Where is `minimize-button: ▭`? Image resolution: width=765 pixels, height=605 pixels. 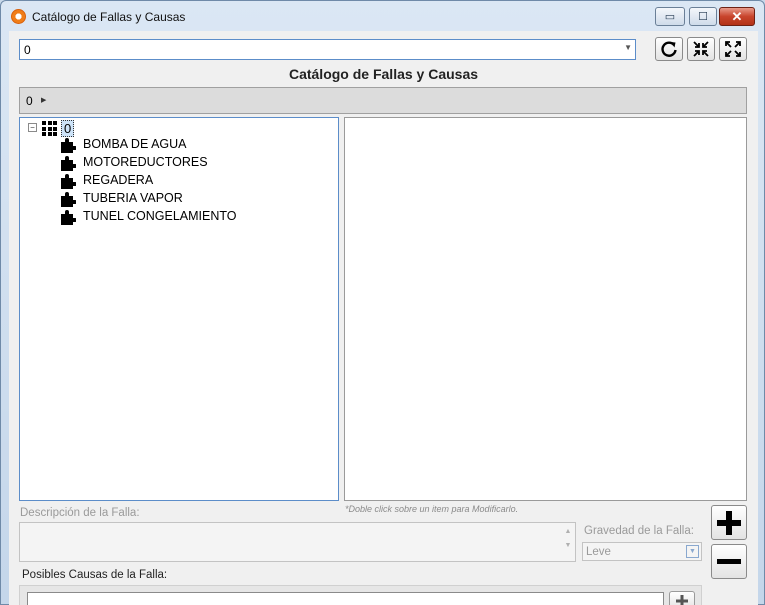 minimize-button: ▭ is located at coordinates (670, 16).